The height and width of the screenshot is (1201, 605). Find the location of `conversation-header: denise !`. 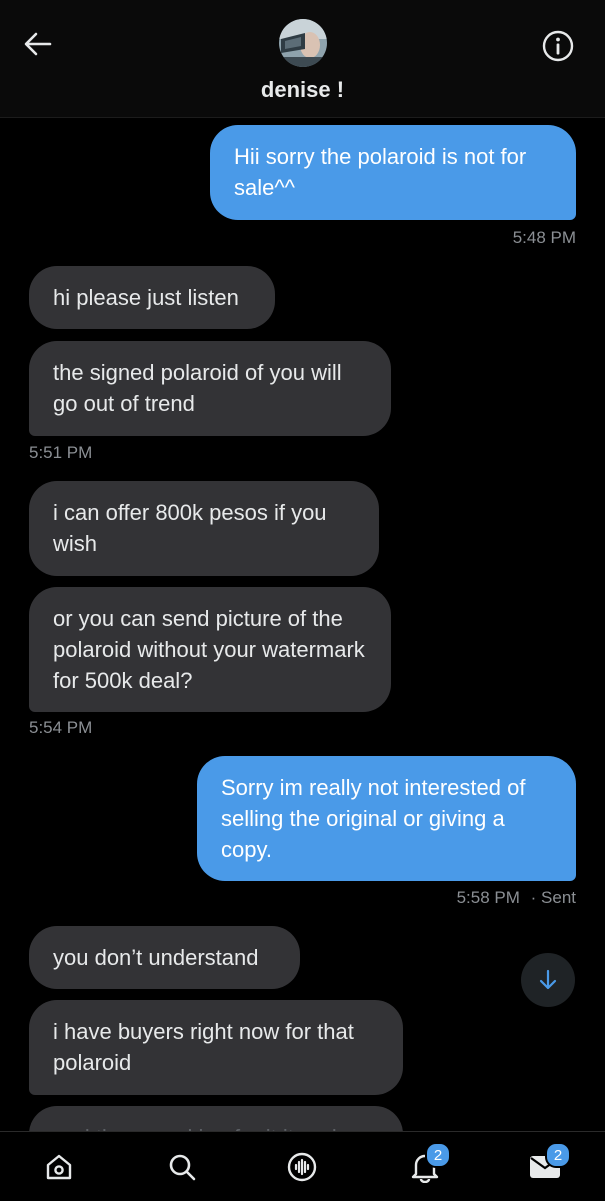

conversation-header: denise ! is located at coordinates (302, 59).